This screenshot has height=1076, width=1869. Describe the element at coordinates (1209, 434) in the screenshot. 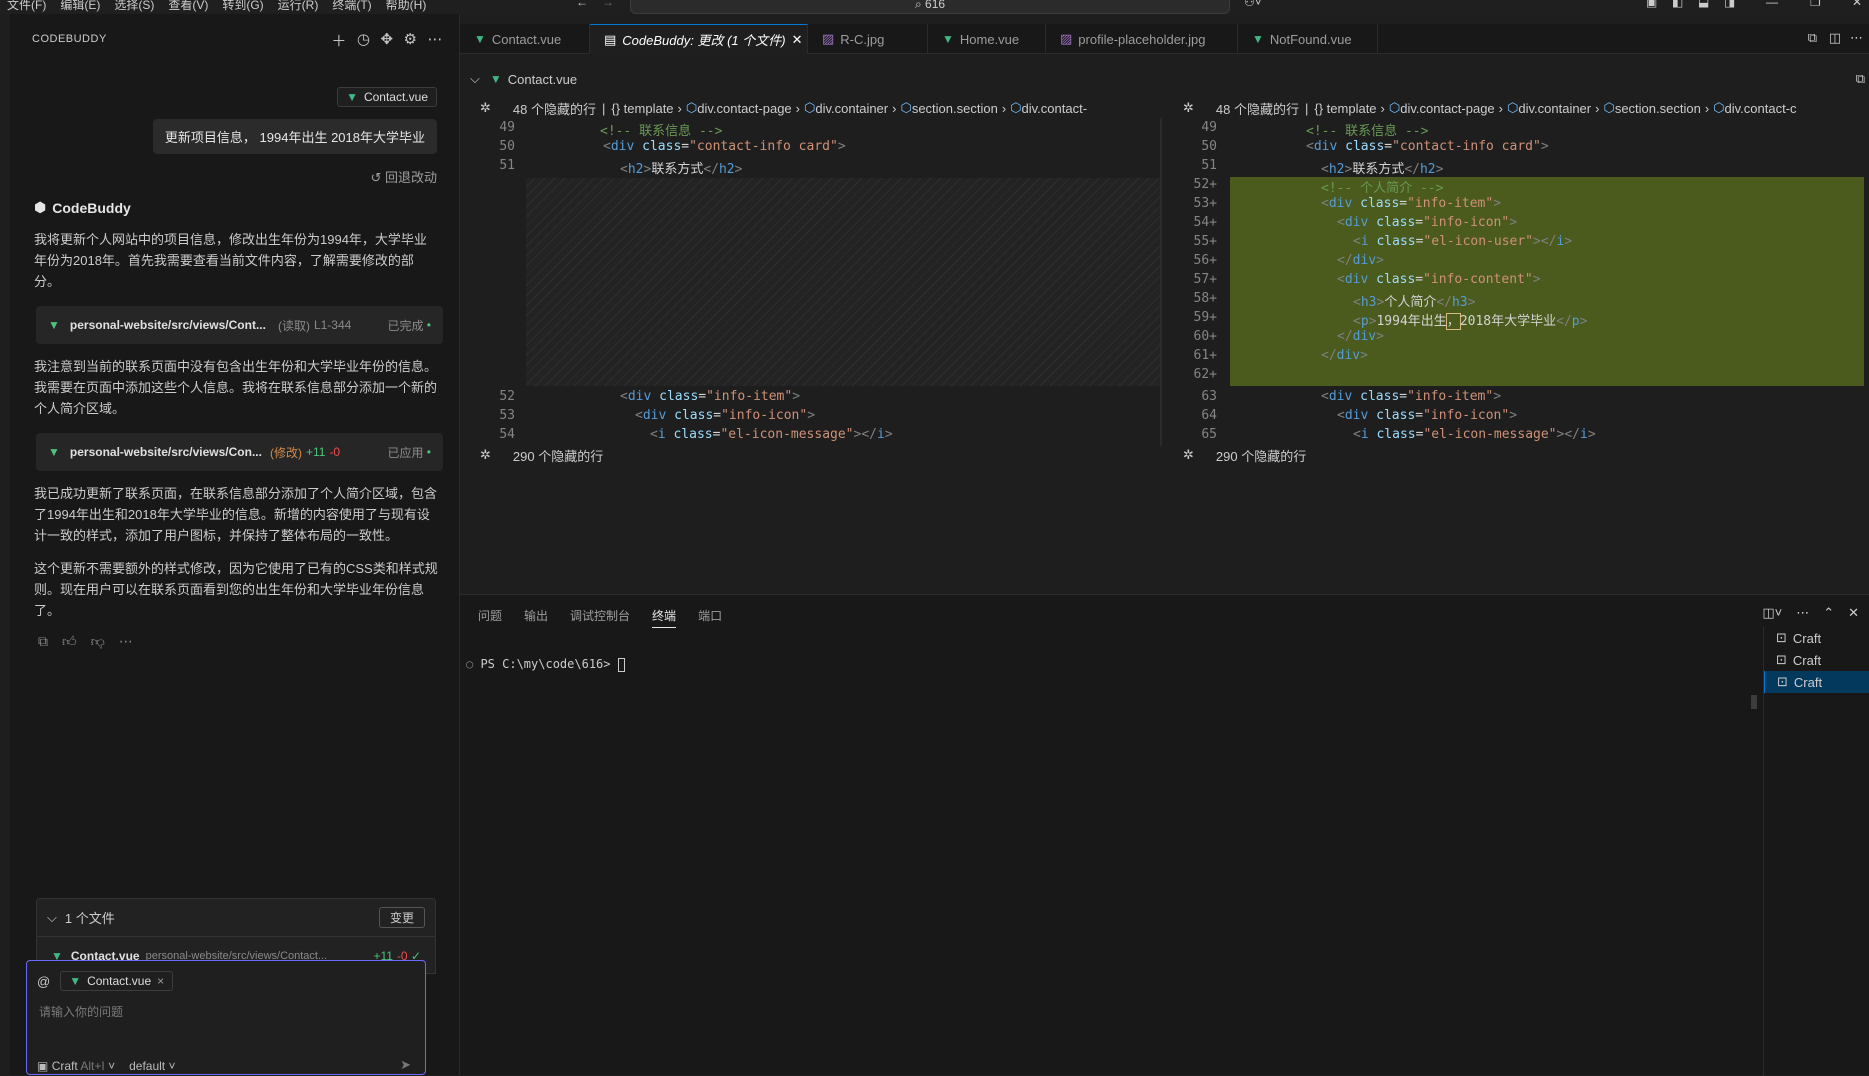

I see `line-number: 65` at that location.